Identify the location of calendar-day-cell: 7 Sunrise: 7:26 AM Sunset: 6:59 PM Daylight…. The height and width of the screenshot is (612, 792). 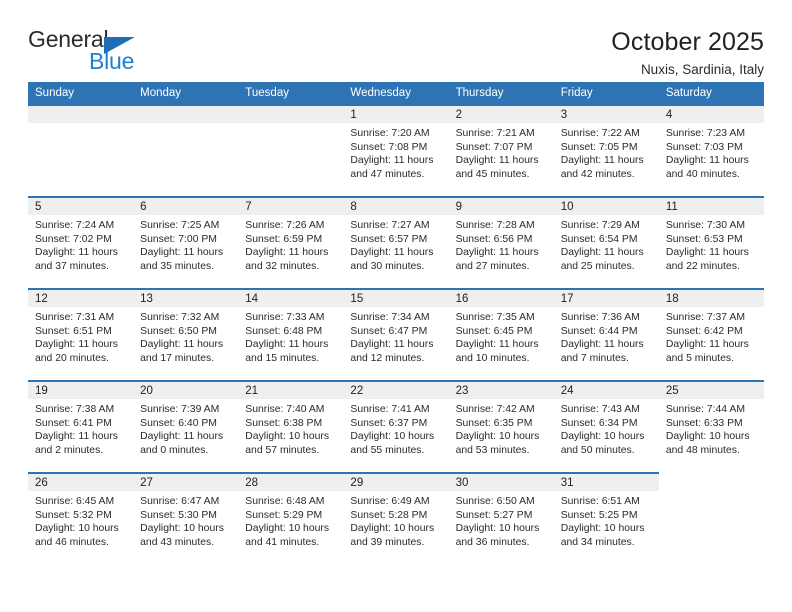
(291, 242).